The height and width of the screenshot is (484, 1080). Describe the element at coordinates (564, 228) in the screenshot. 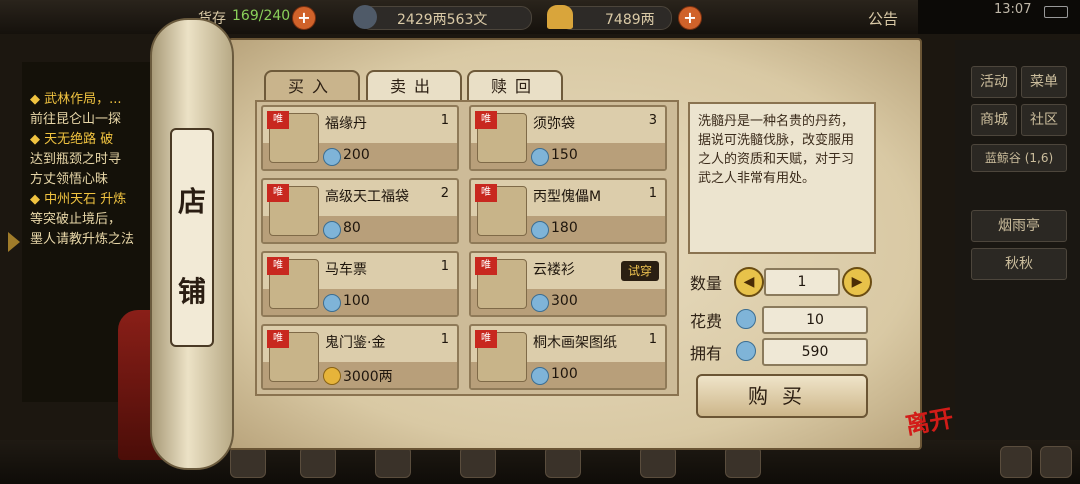

I see `item-price: 180` at that location.